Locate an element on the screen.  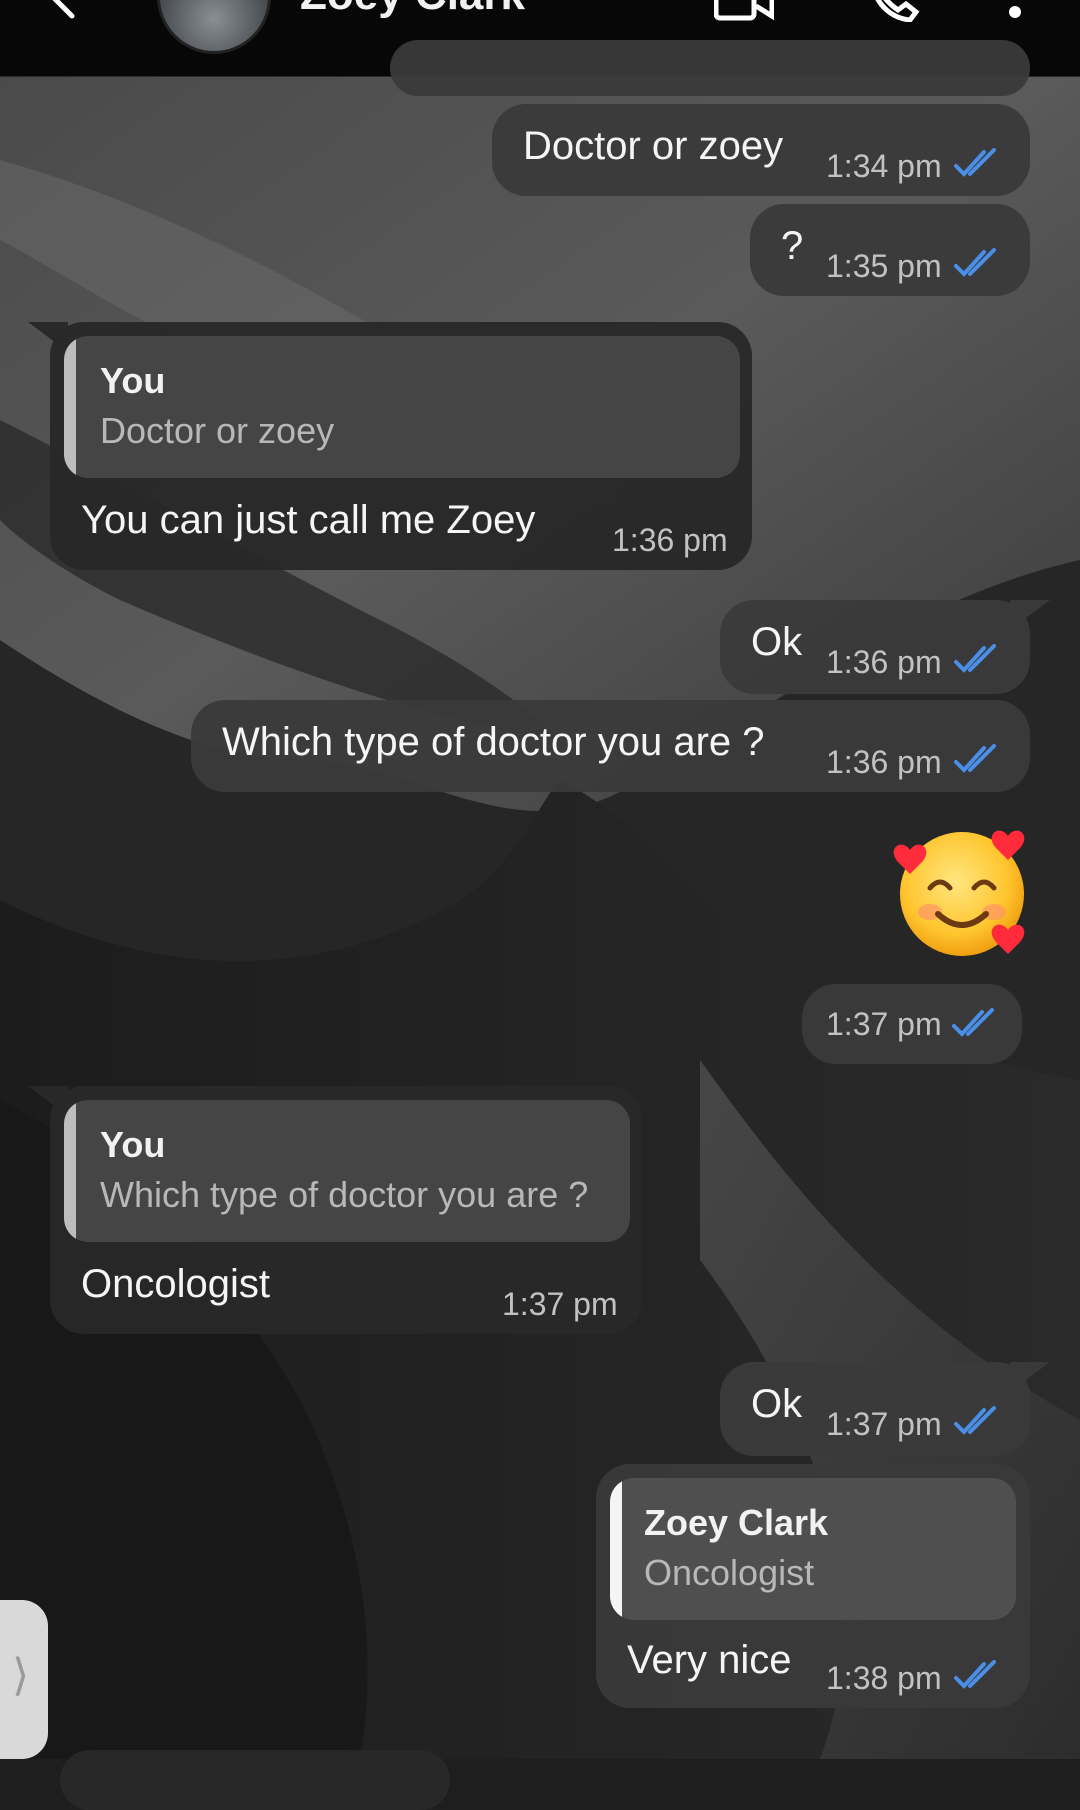
video-call-icon is located at coordinates (744, 11).